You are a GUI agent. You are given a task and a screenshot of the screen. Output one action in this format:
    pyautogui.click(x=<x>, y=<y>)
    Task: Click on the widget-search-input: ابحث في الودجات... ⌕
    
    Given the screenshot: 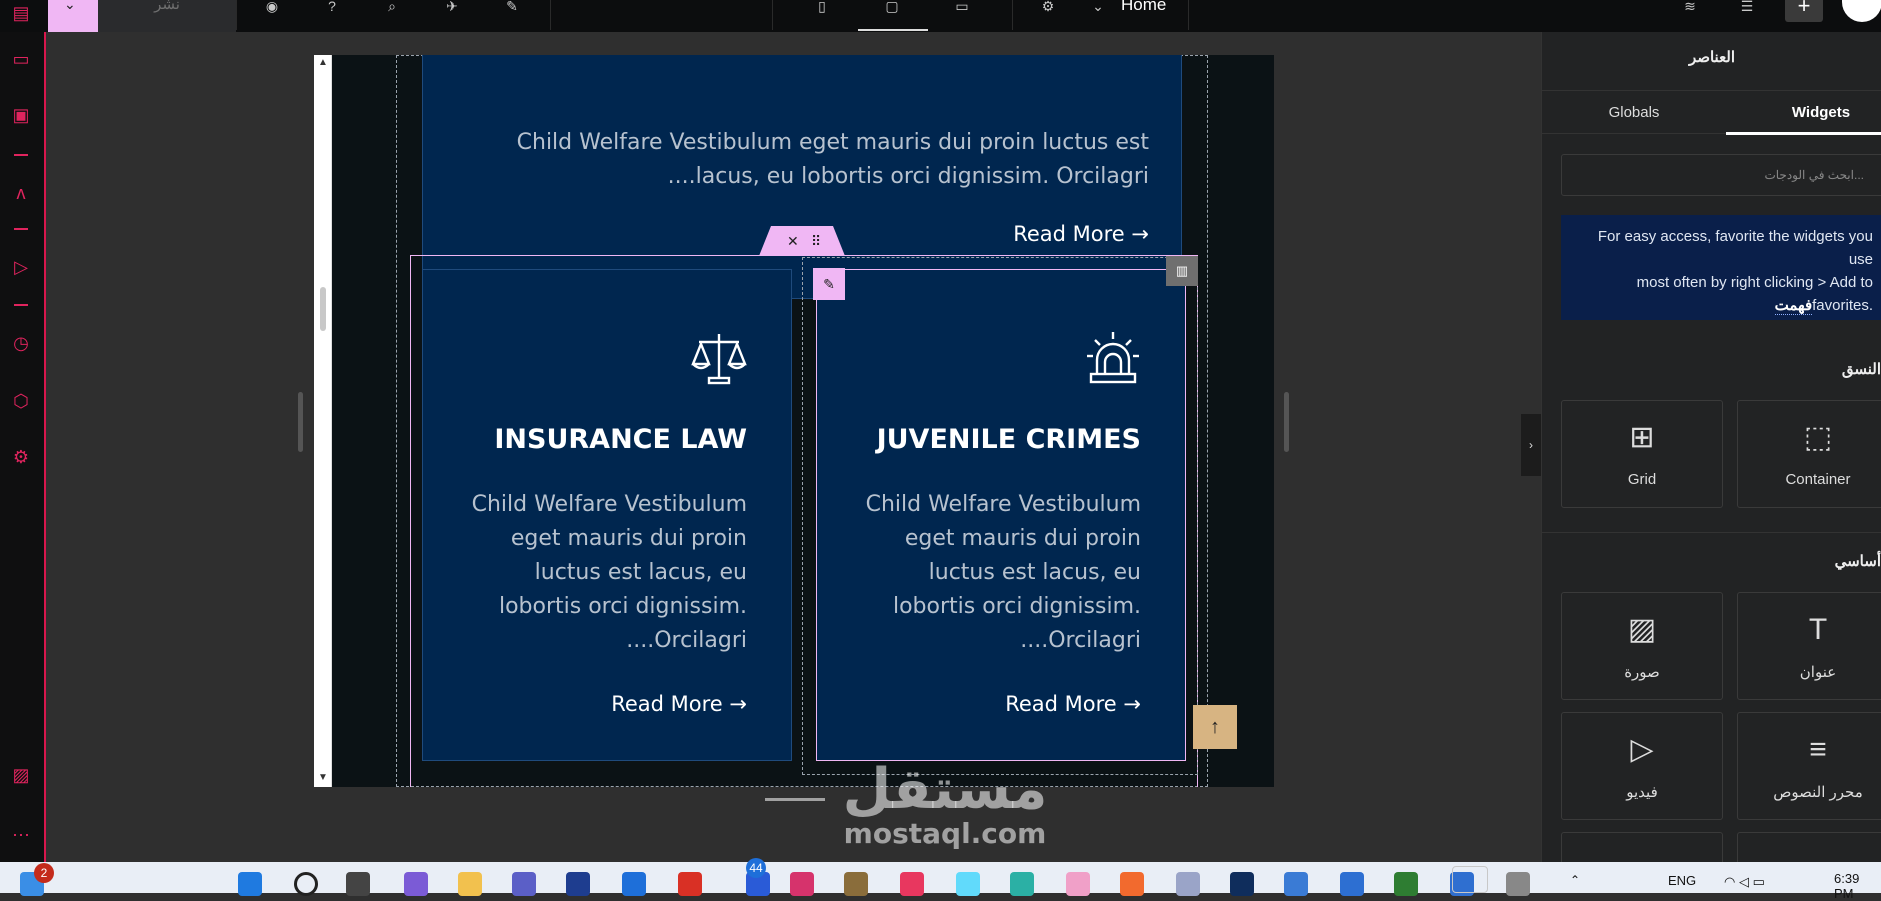 What is the action you would take?
    pyautogui.click(x=1721, y=175)
    